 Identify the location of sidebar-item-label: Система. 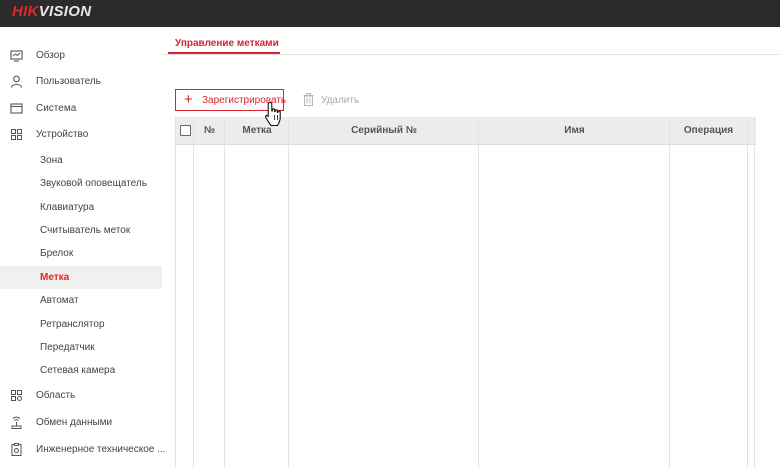
(56, 108).